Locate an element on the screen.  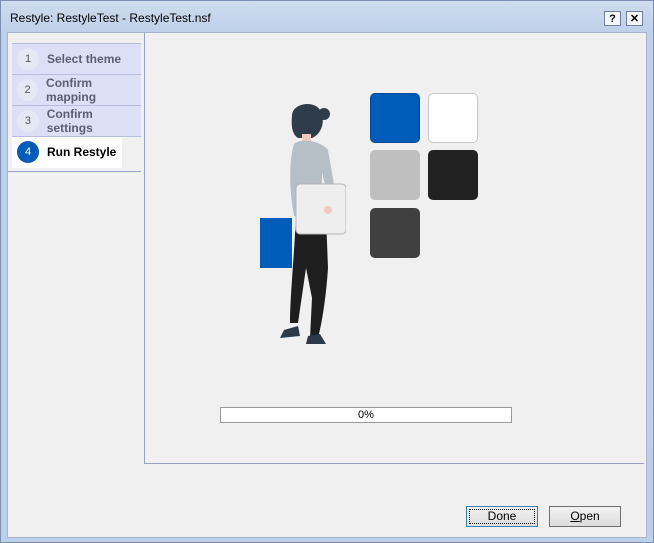
blue-bag-shape is located at coordinates (276, 243).